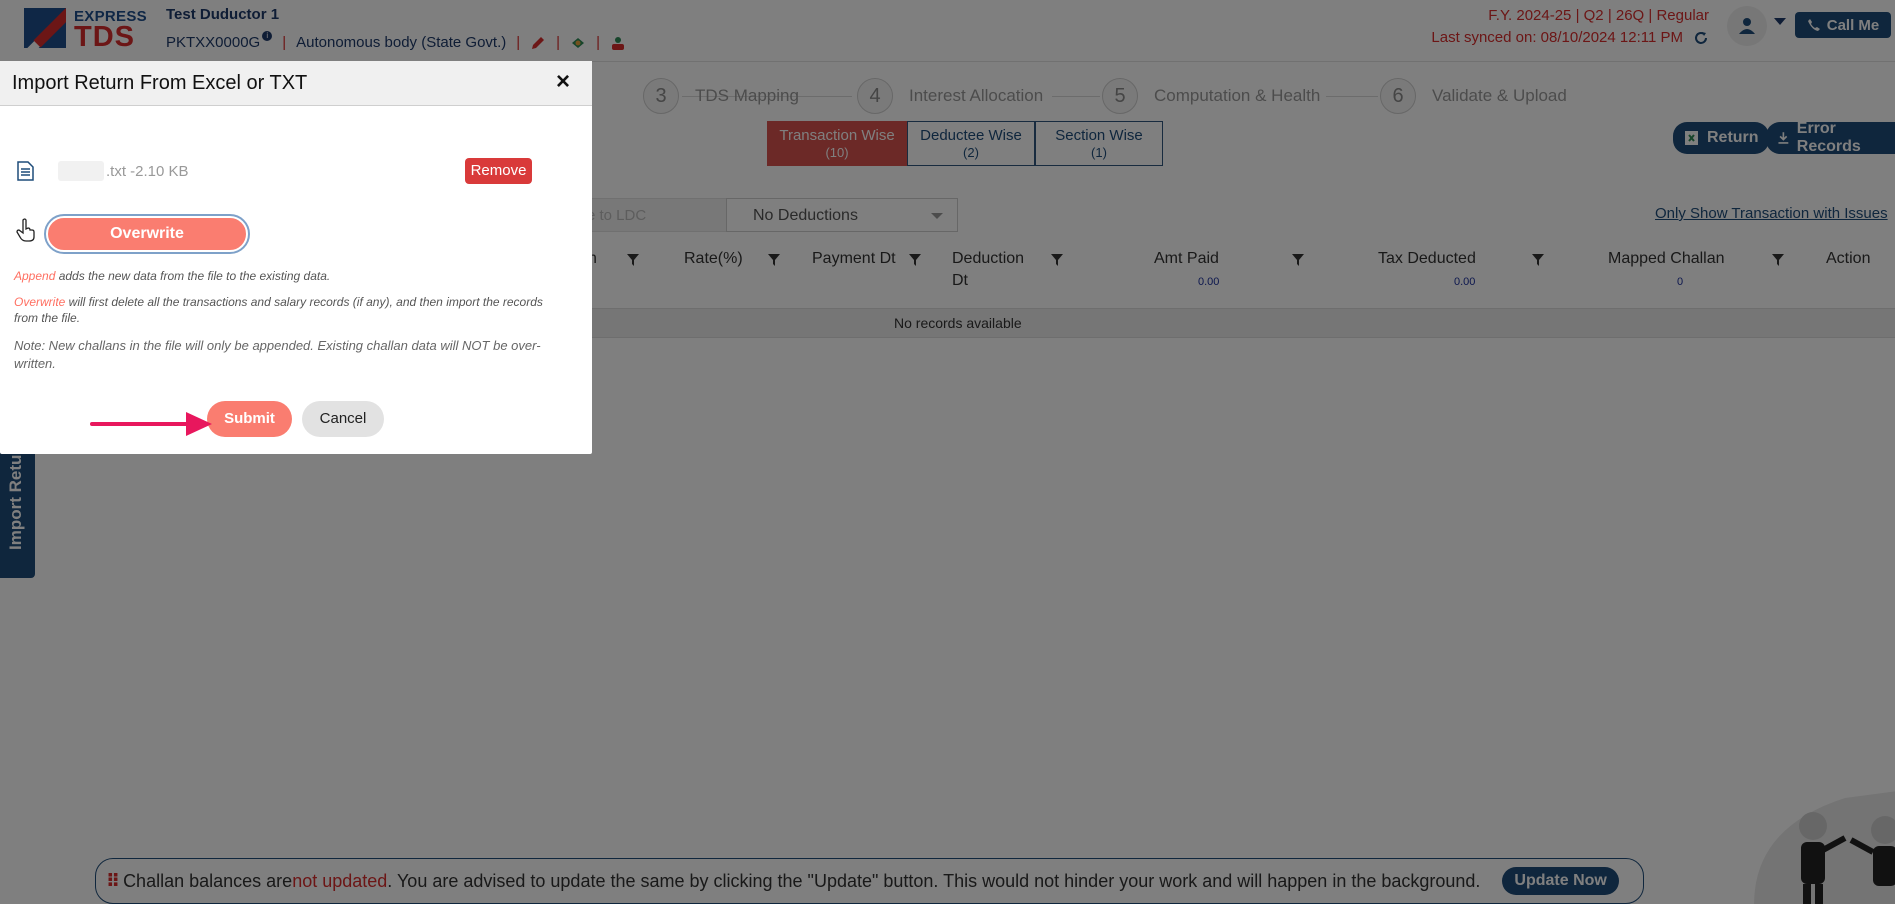 This screenshot has width=1895, height=904. I want to click on cancel-button: Cancel, so click(343, 419).